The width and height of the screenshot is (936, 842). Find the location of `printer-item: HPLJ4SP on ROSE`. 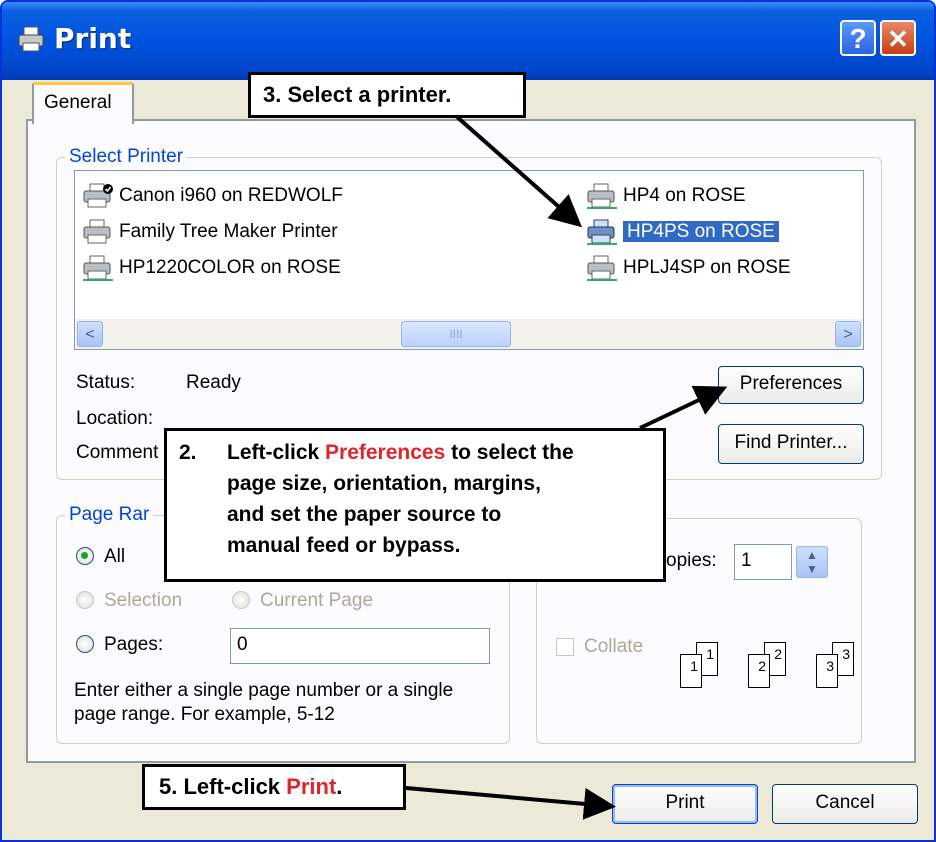

printer-item: HPLJ4SP on ROSE is located at coordinates (690, 268).